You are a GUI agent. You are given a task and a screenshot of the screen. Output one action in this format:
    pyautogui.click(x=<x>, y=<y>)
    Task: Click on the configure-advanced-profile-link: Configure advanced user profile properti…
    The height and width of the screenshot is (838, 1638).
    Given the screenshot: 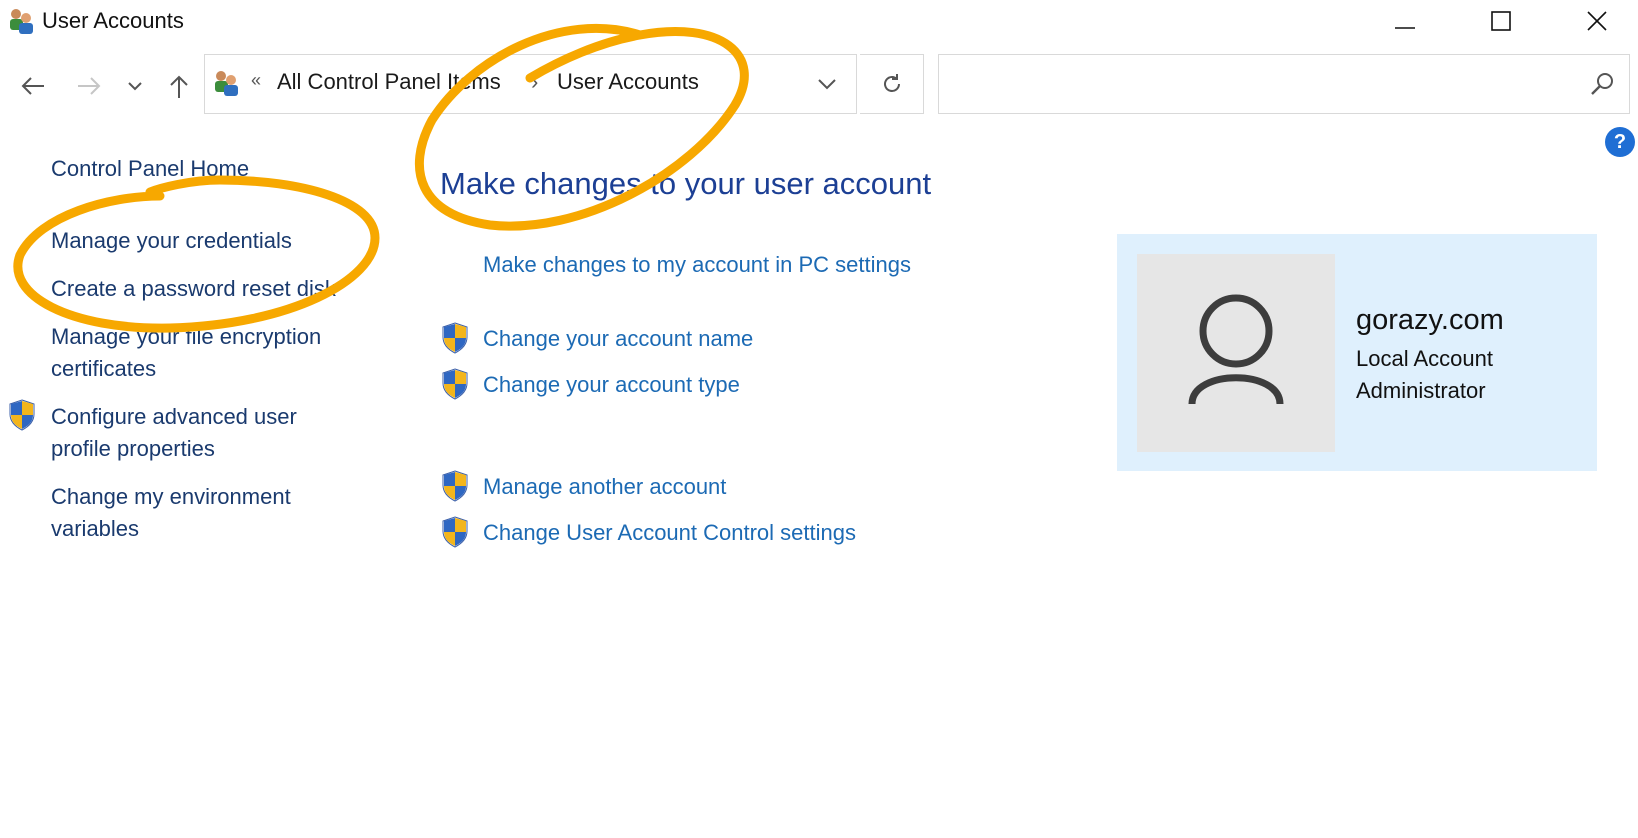 What is the action you would take?
    pyautogui.click(x=201, y=433)
    